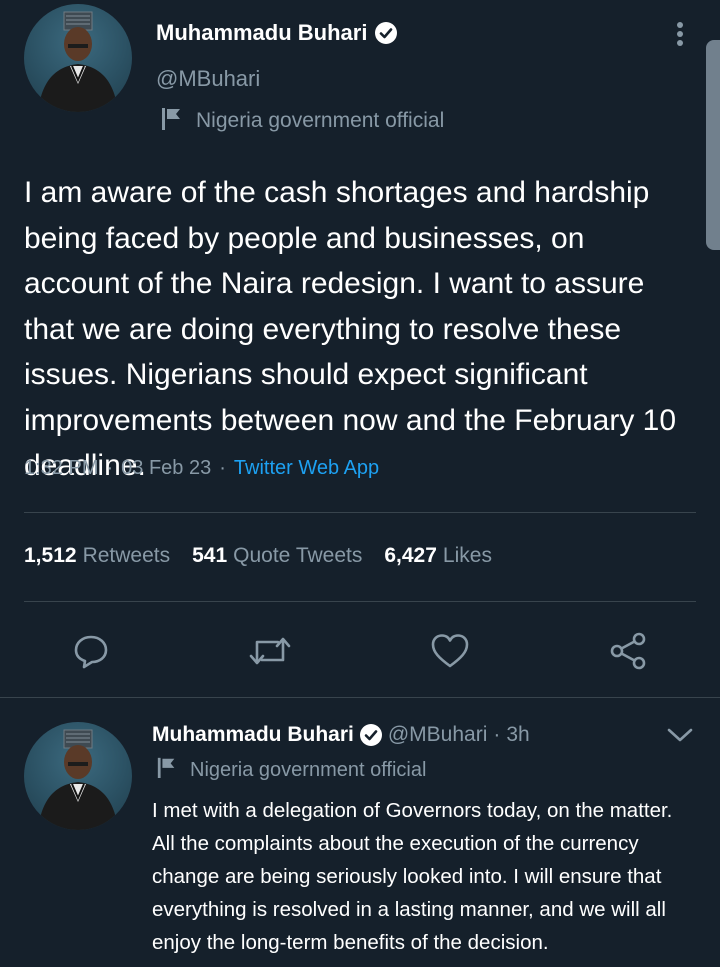 Image resolution: width=720 pixels, height=967 pixels. Describe the element at coordinates (306, 468) in the screenshot. I see `tweet-source-link: Twitter Web App` at that location.